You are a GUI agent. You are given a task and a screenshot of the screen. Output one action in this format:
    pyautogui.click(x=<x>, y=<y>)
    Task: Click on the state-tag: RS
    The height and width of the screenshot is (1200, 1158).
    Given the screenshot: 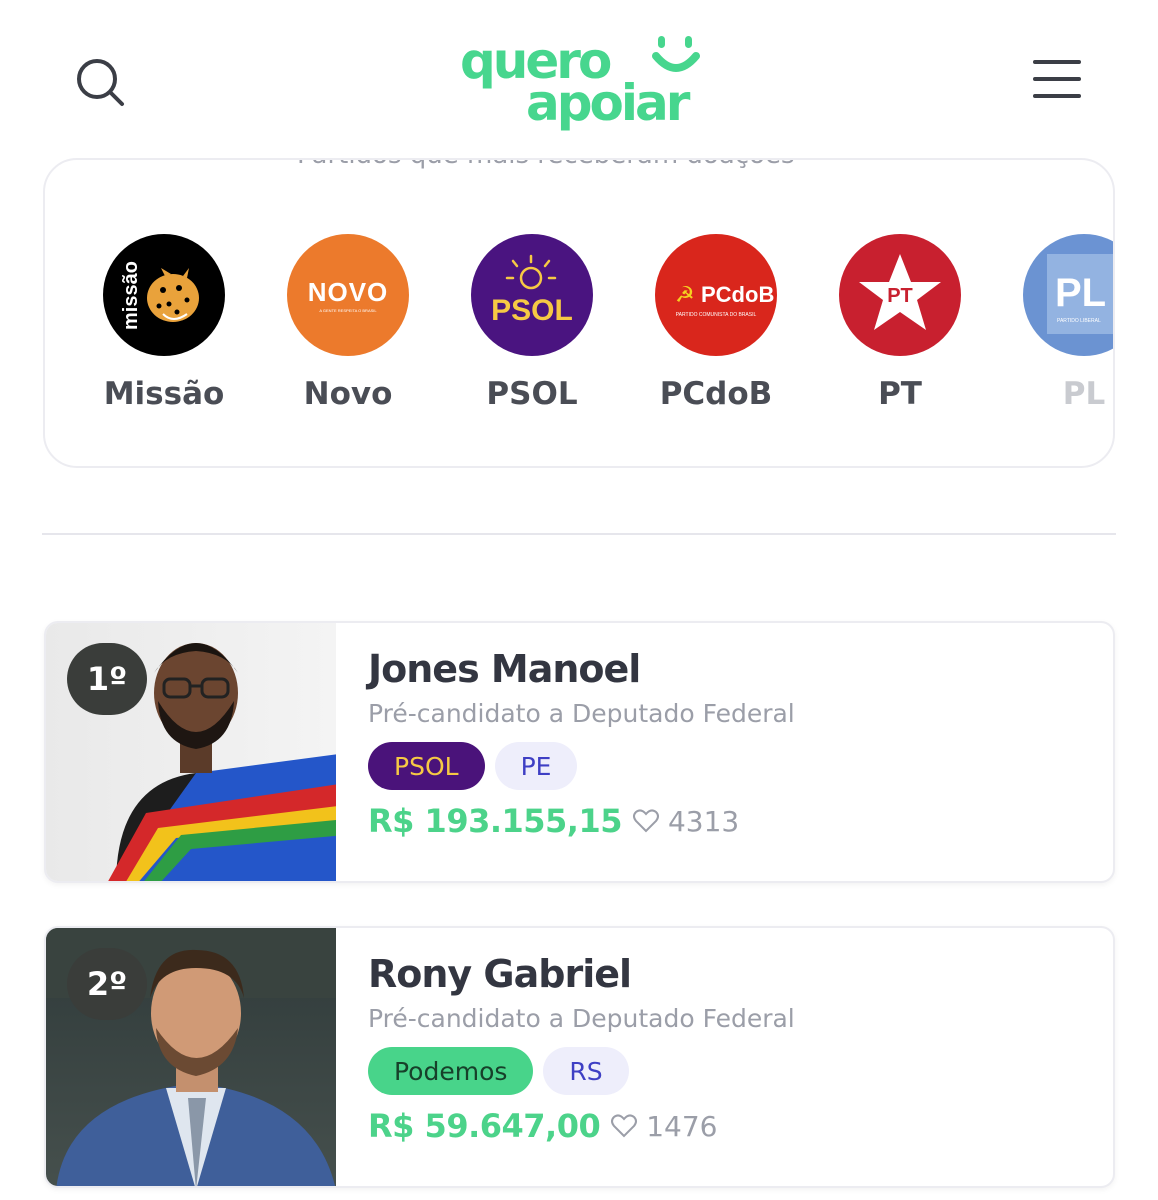 What is the action you would take?
    pyautogui.click(x=586, y=1071)
    